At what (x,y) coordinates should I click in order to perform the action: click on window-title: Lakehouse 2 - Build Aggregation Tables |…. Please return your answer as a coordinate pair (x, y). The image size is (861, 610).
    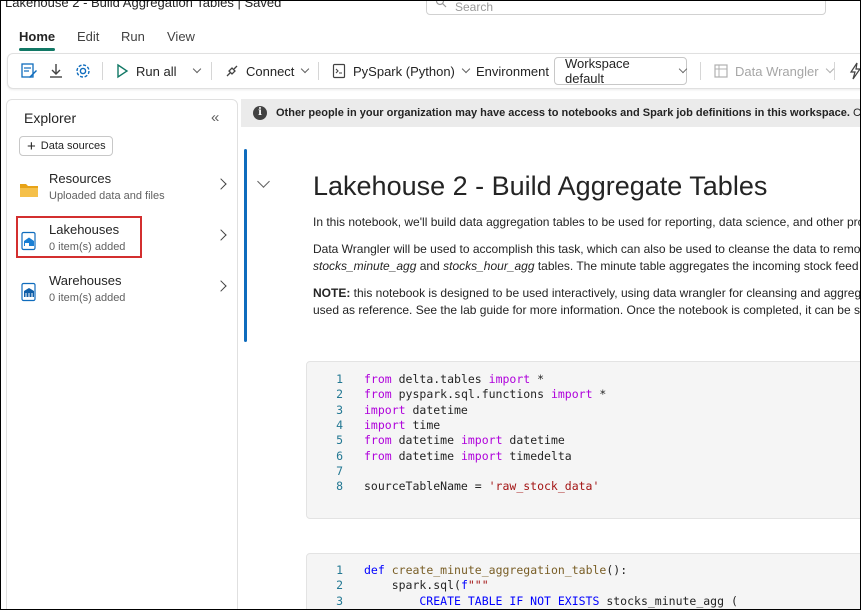
    Looking at the image, I should click on (143, 5).